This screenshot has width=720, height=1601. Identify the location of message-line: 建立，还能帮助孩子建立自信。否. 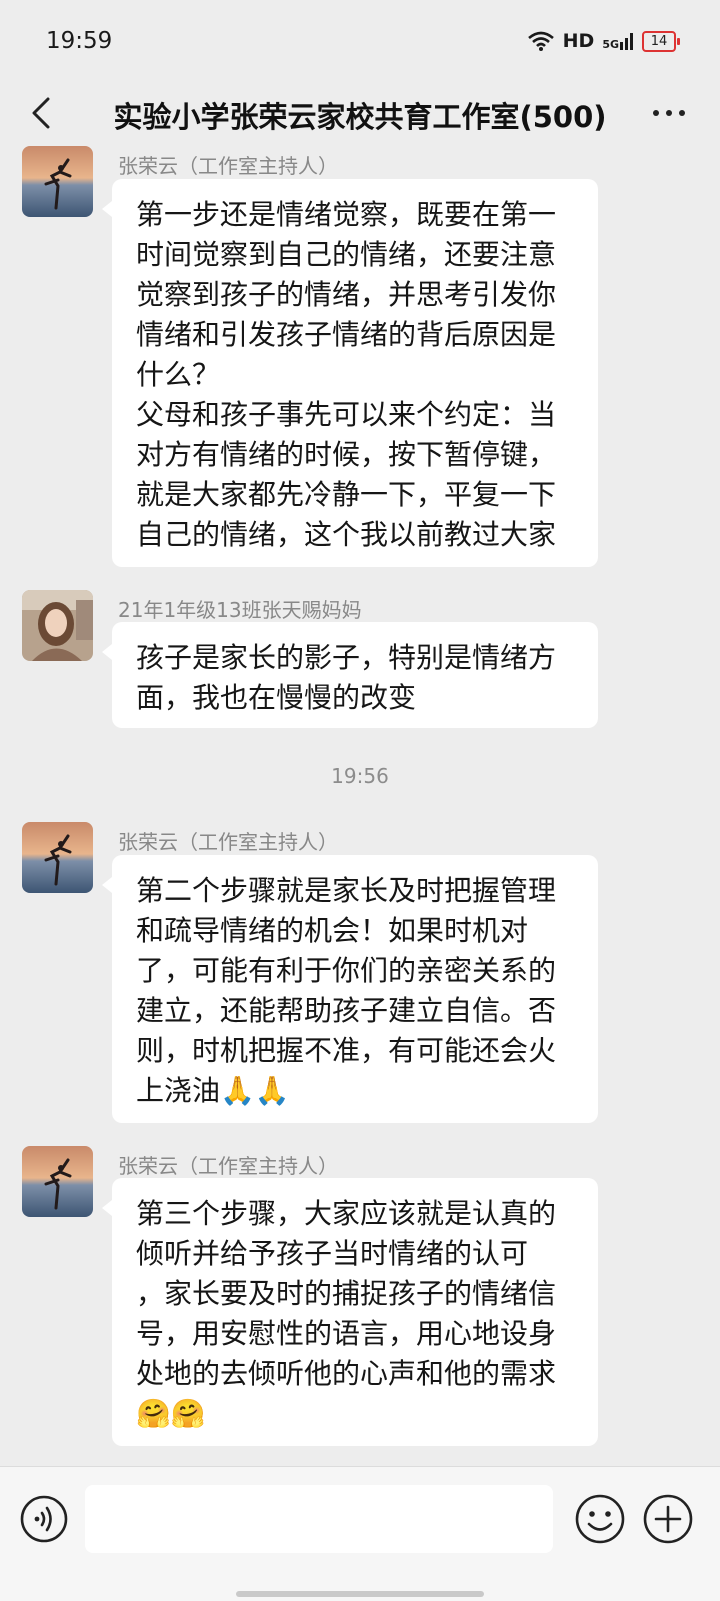
(346, 1010).